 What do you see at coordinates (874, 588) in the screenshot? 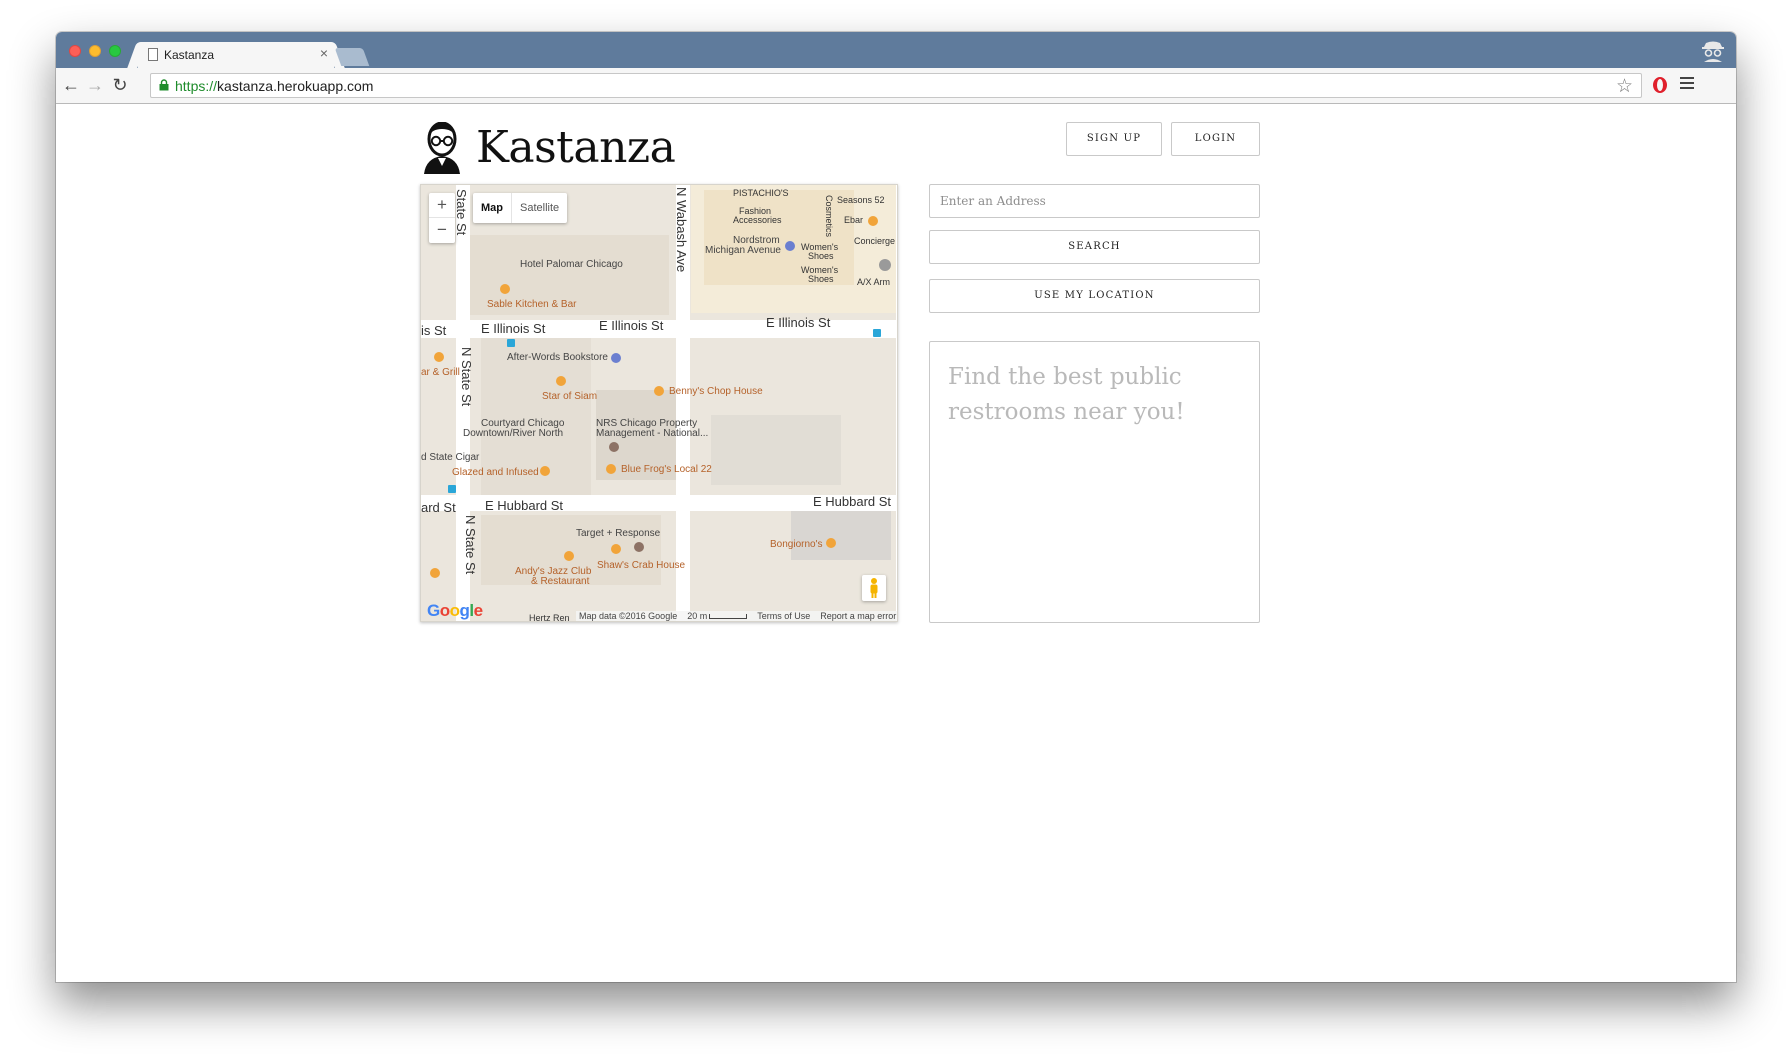
I see `street-view-pegman-icon` at bounding box center [874, 588].